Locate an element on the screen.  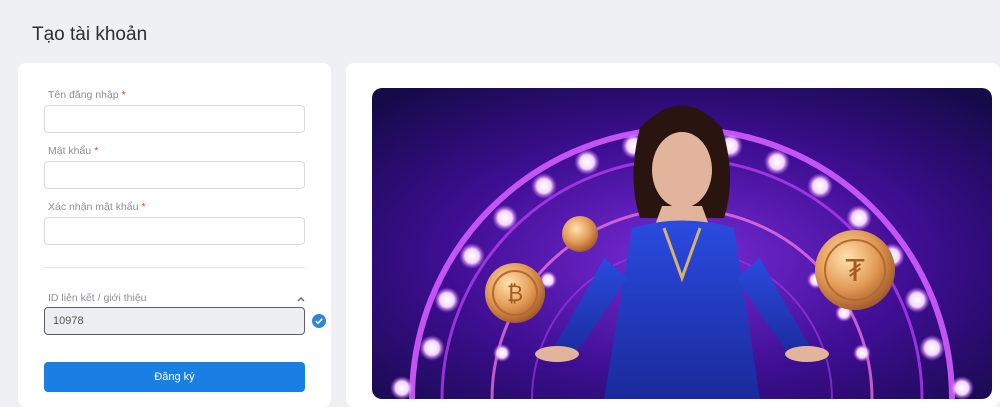
username-label-text: Tên đăng nhập is located at coordinates (83, 95).